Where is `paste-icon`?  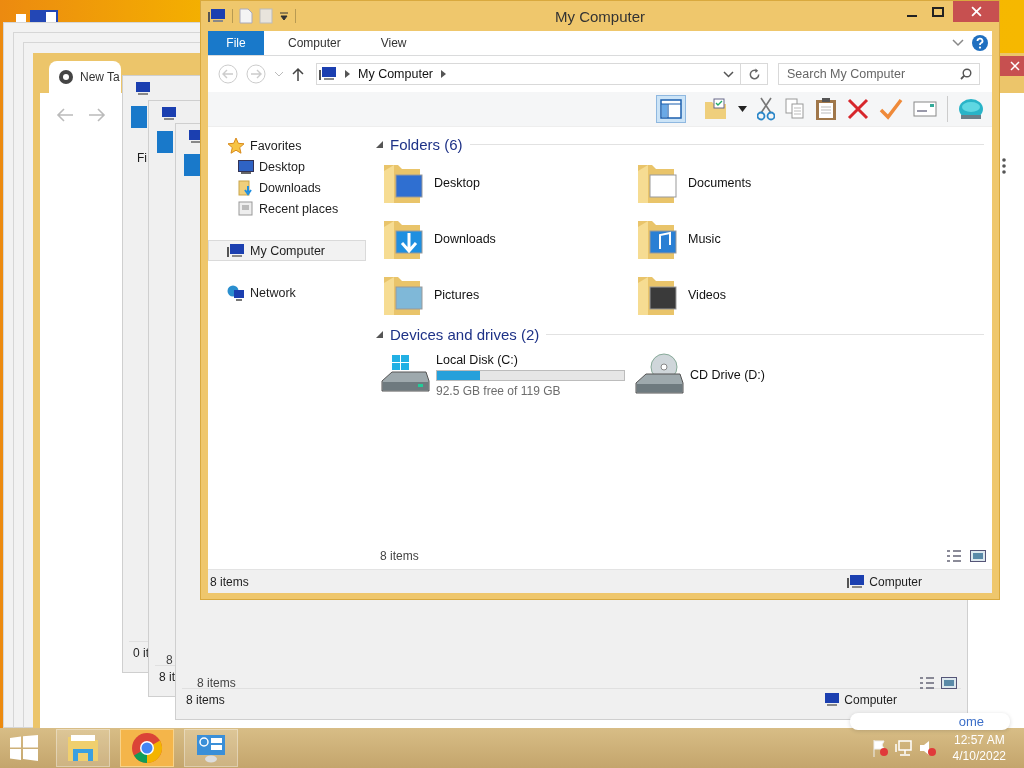 paste-icon is located at coordinates (826, 109).